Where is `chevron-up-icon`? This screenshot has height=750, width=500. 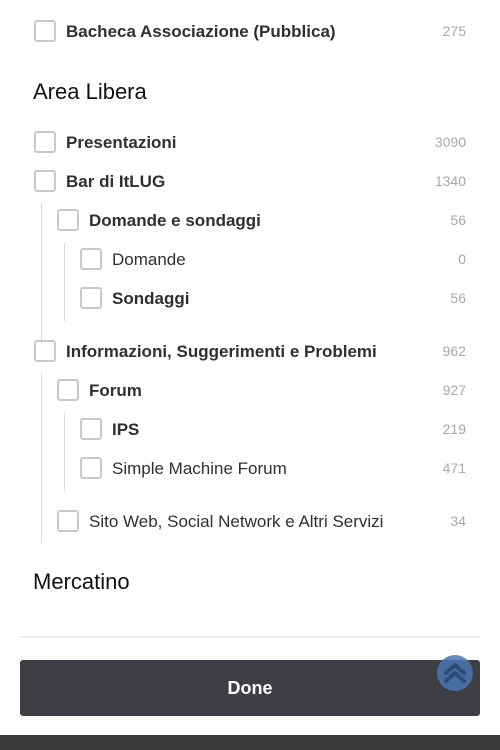 chevron-up-icon is located at coordinates (455, 673).